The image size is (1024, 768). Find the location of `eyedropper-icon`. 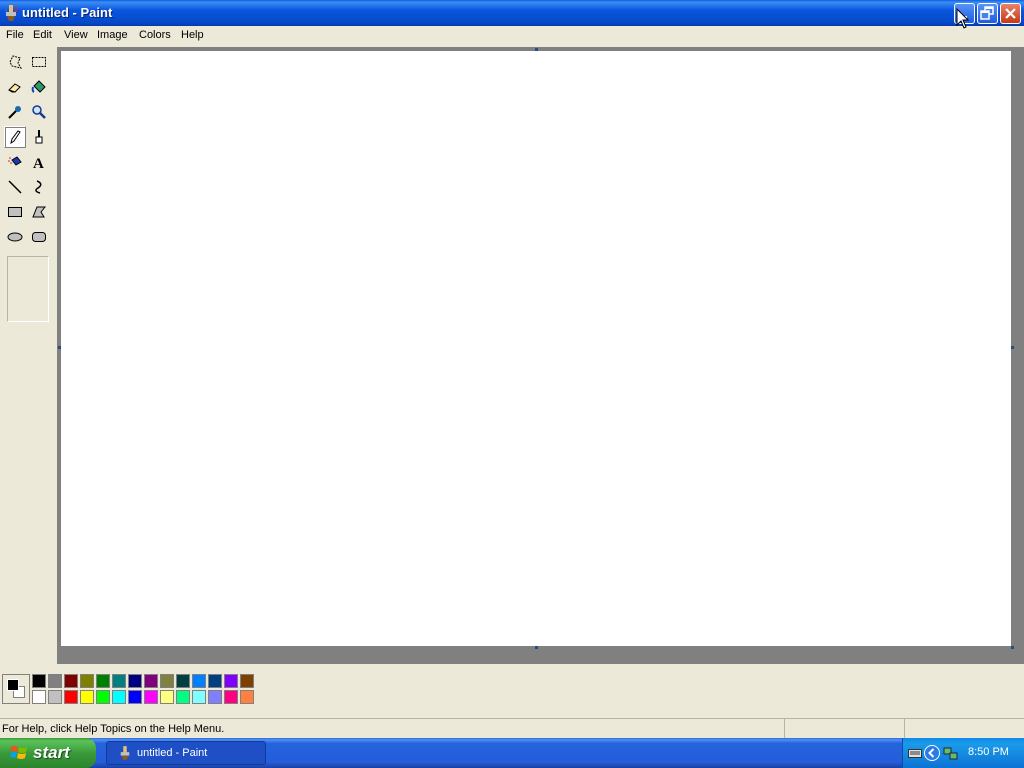

eyedropper-icon is located at coordinates (14, 112).